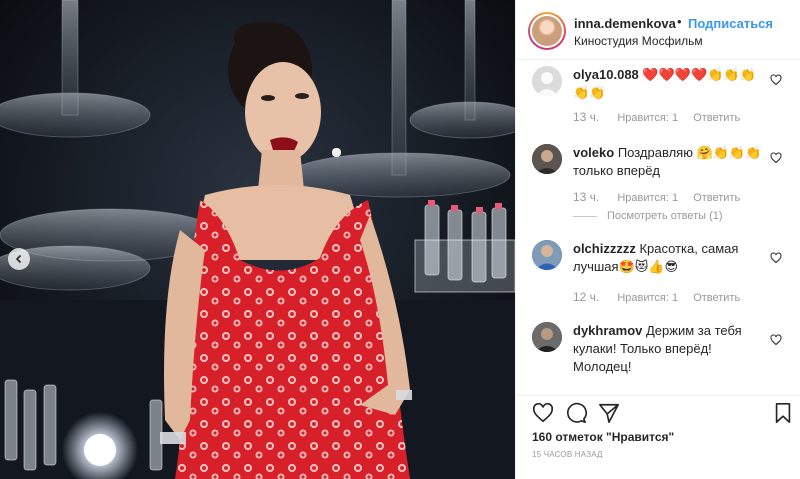  What do you see at coordinates (604, 248) in the screenshot?
I see `comment-username: olchizzzzz` at bounding box center [604, 248].